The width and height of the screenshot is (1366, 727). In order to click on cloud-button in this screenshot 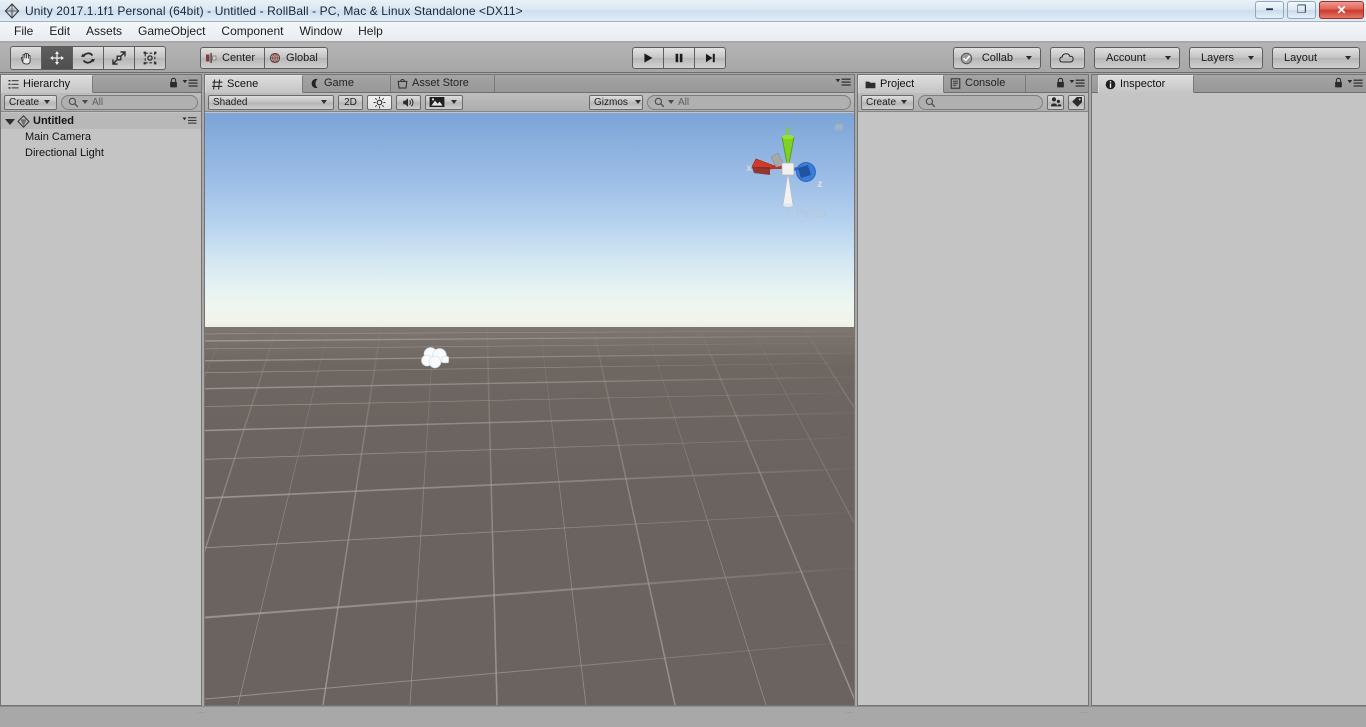, I will do `click(1067, 58)`.